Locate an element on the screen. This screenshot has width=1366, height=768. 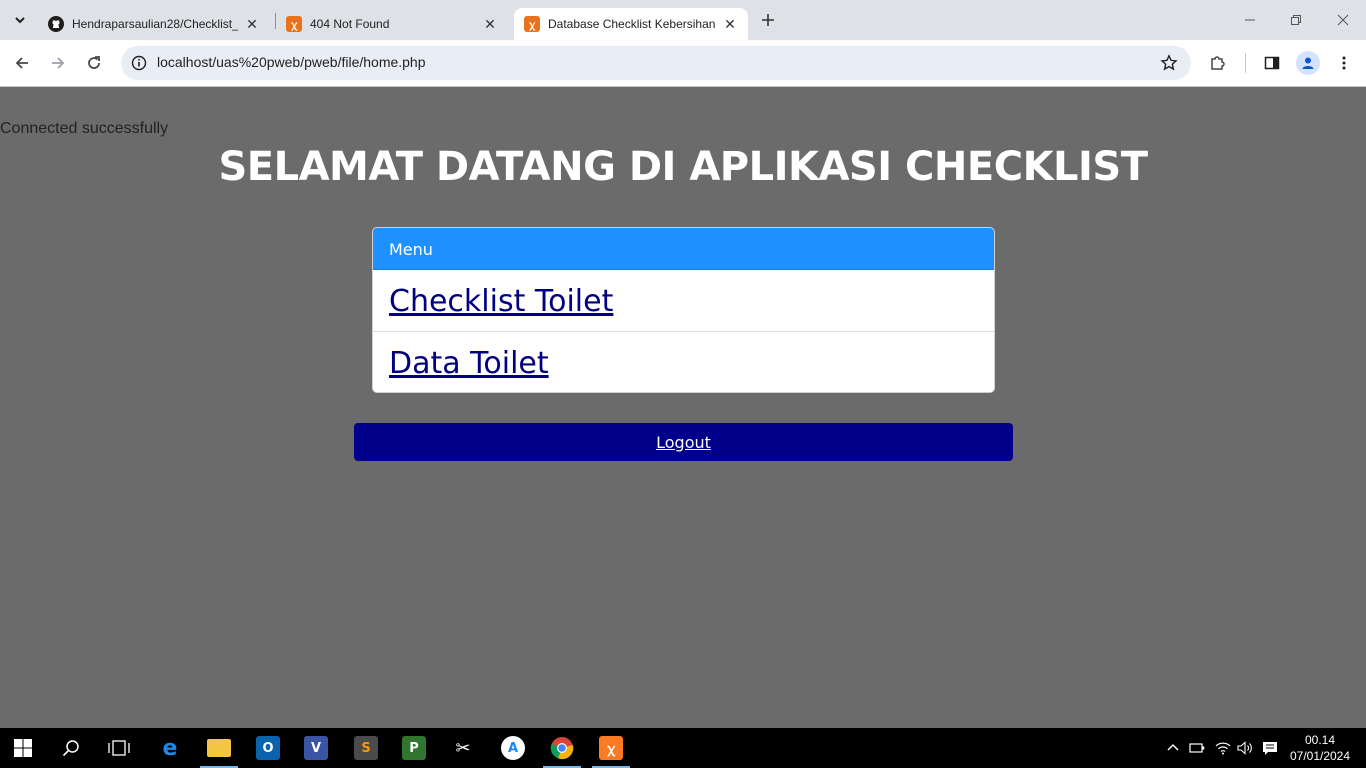
battery-status is located at coordinates (1197, 748).